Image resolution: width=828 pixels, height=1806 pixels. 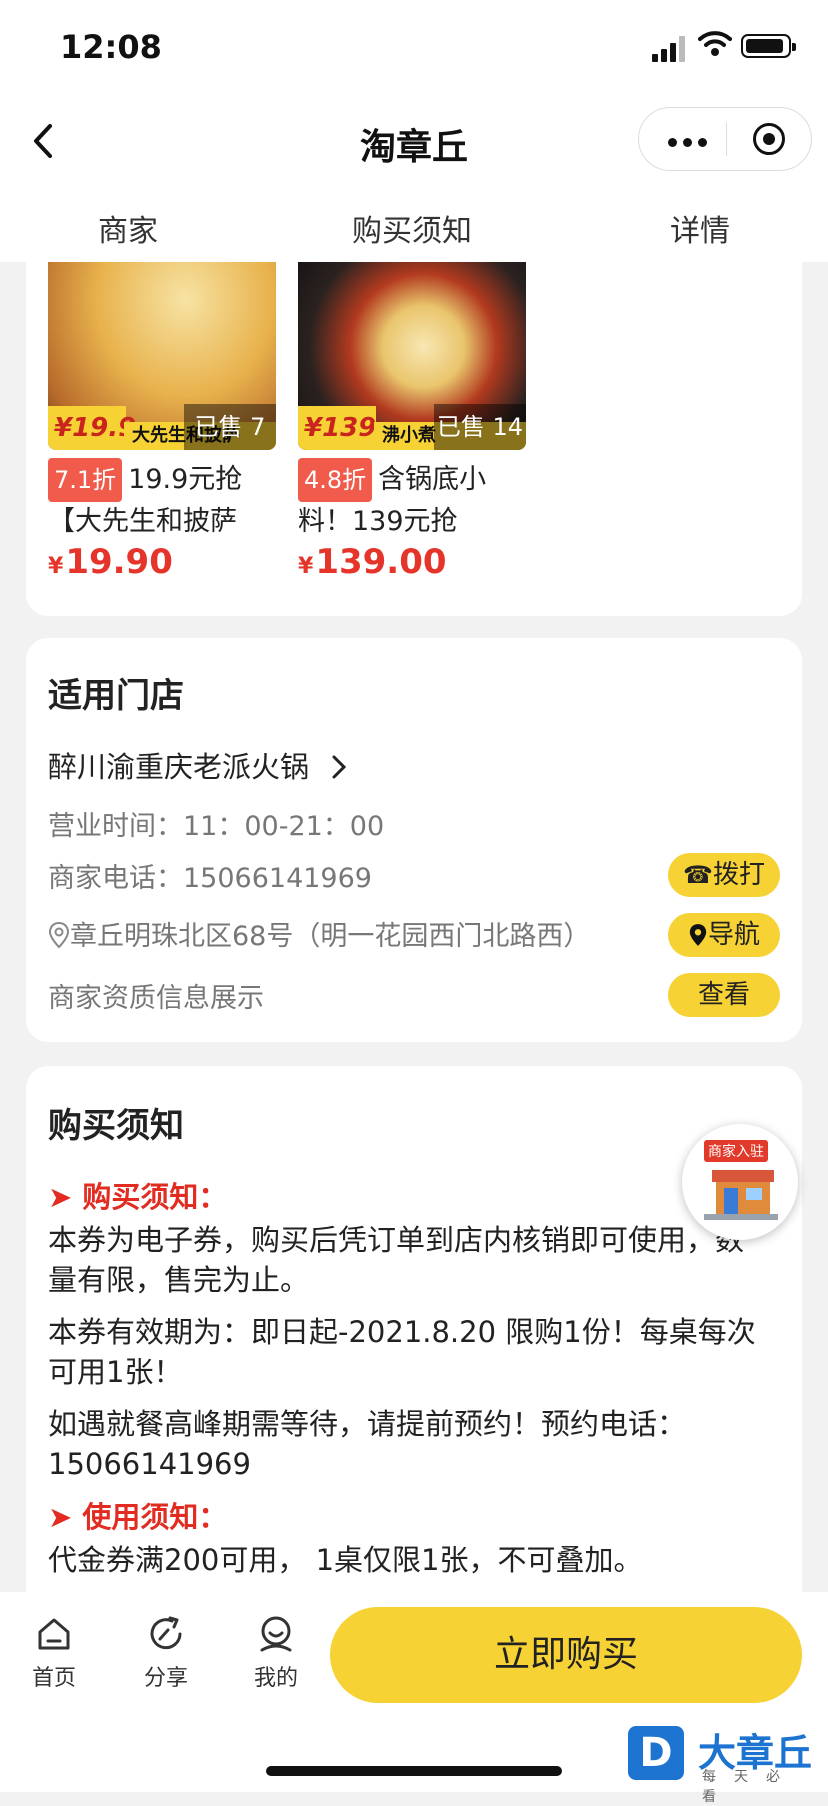 I want to click on home-indicator, so click(x=414, y=1771).